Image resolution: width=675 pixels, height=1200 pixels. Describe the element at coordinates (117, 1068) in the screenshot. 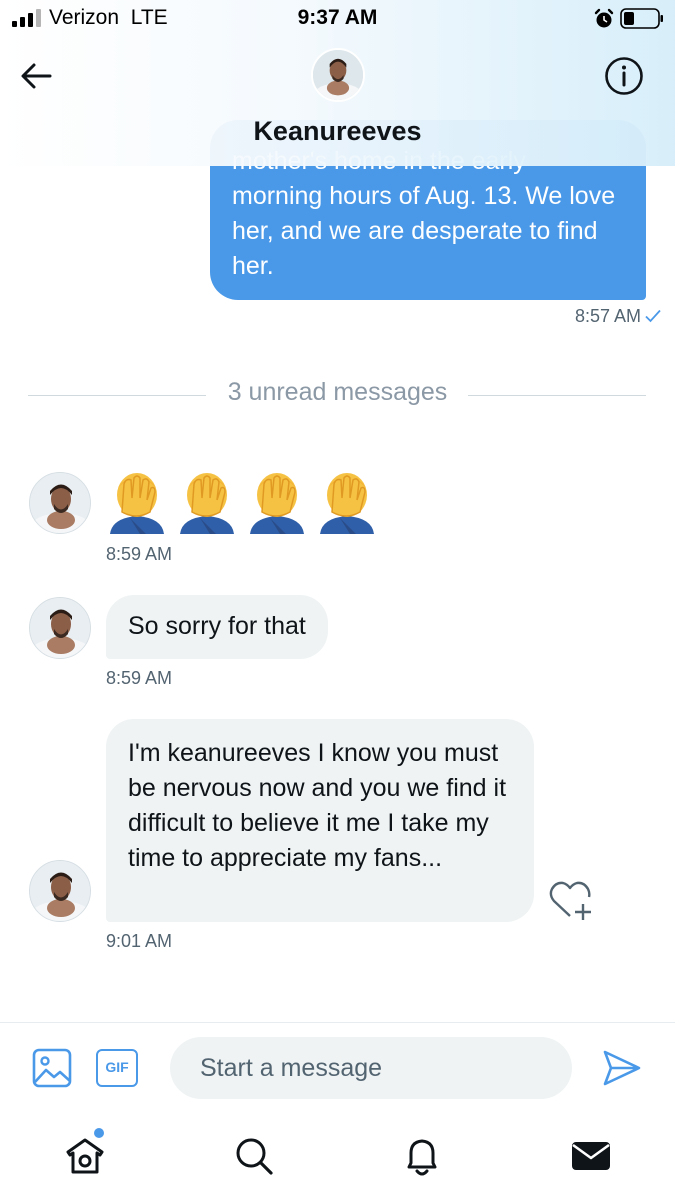

I see `gif-button: GIF` at that location.